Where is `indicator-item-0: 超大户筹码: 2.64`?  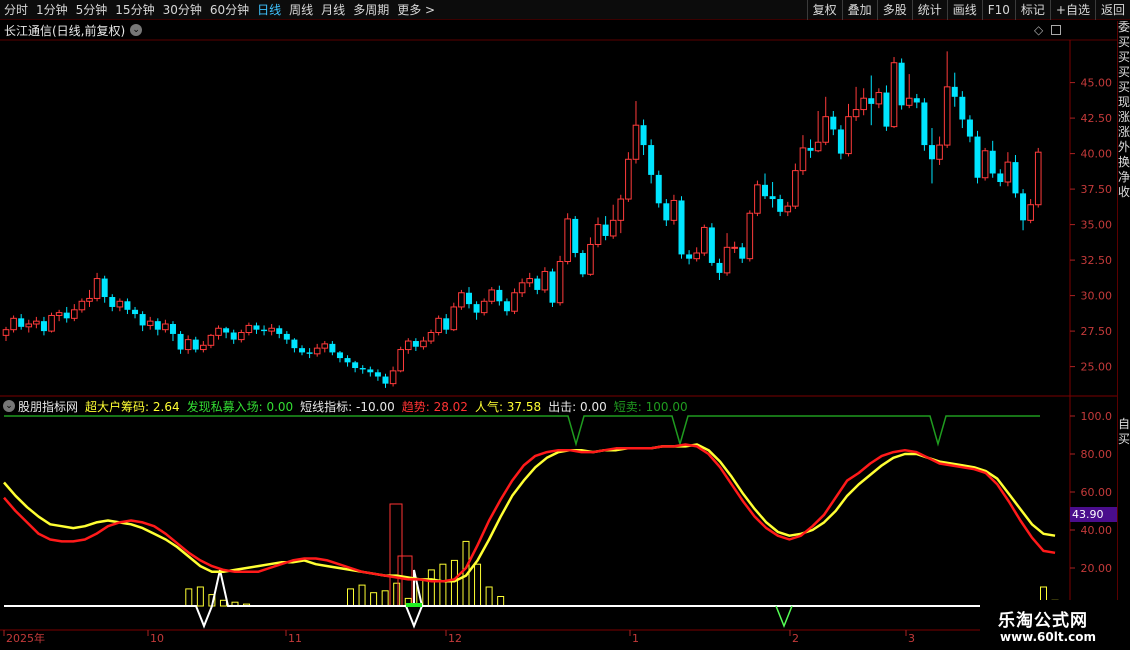 indicator-item-0: 超大户筹码: 2.64 is located at coordinates (132, 406).